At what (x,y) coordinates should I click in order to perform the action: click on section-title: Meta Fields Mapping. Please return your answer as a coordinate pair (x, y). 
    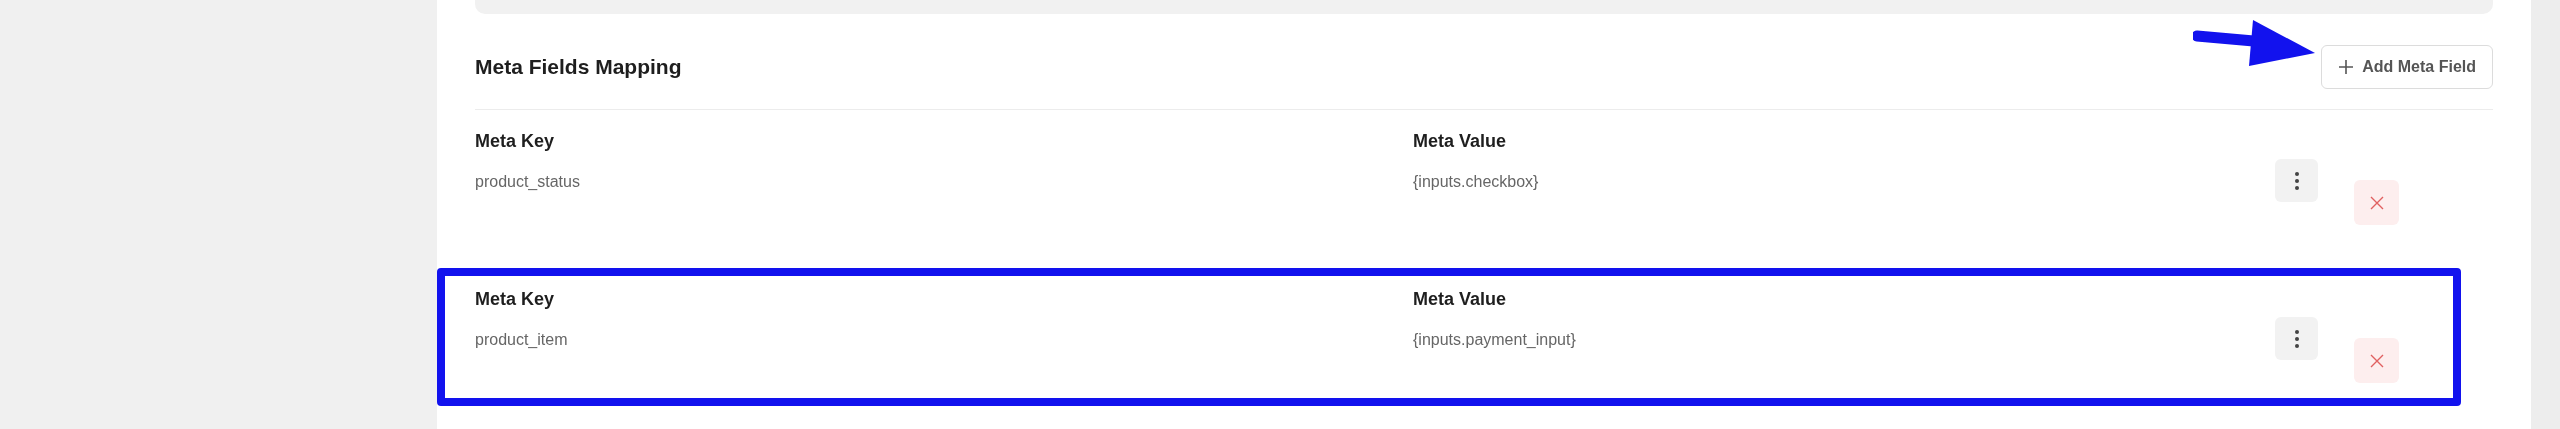
    Looking at the image, I should click on (578, 66).